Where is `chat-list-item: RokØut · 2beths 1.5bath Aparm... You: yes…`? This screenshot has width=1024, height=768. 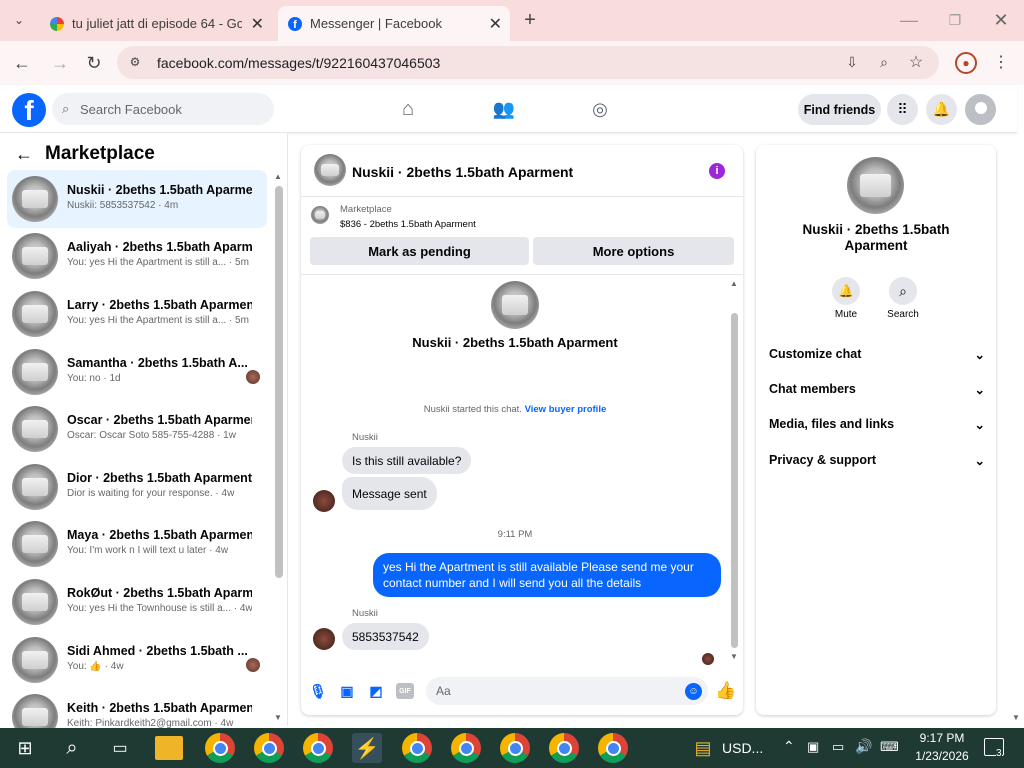 chat-list-item: RokØut · 2beths 1.5bath Aparm... You: yes… is located at coordinates (137, 602).